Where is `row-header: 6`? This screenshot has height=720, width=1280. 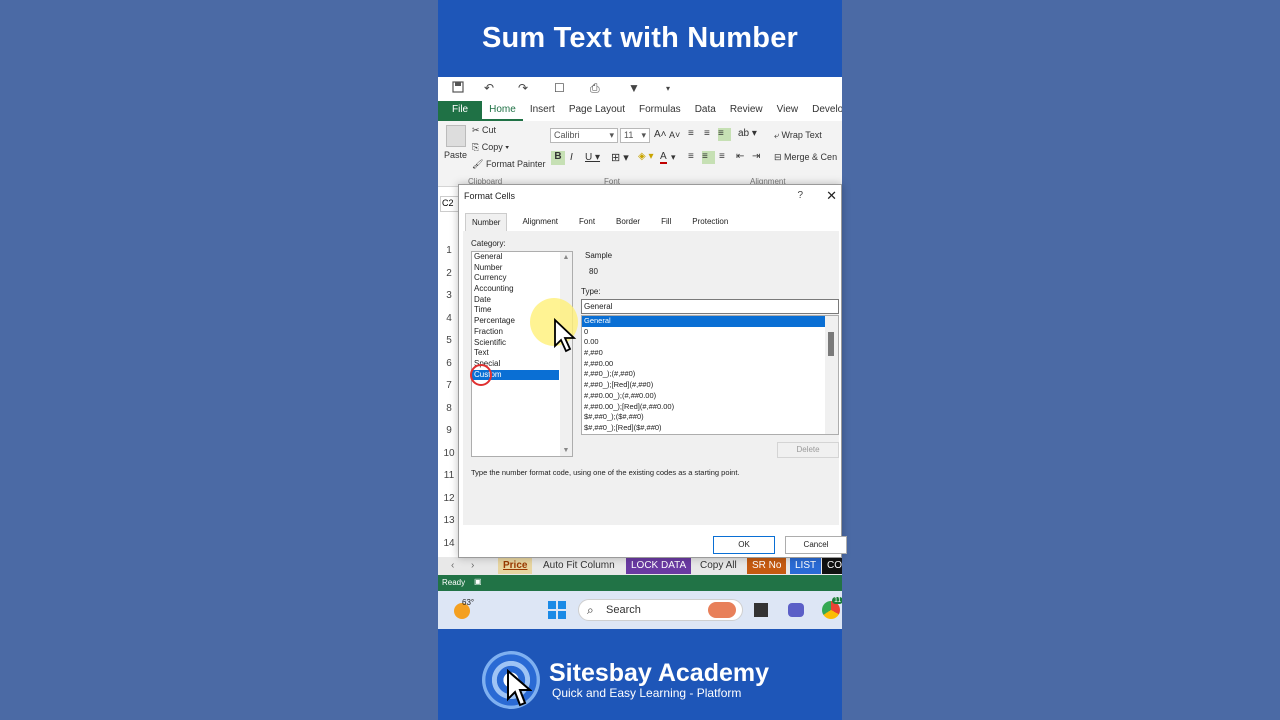 row-header: 6 is located at coordinates (449, 363).